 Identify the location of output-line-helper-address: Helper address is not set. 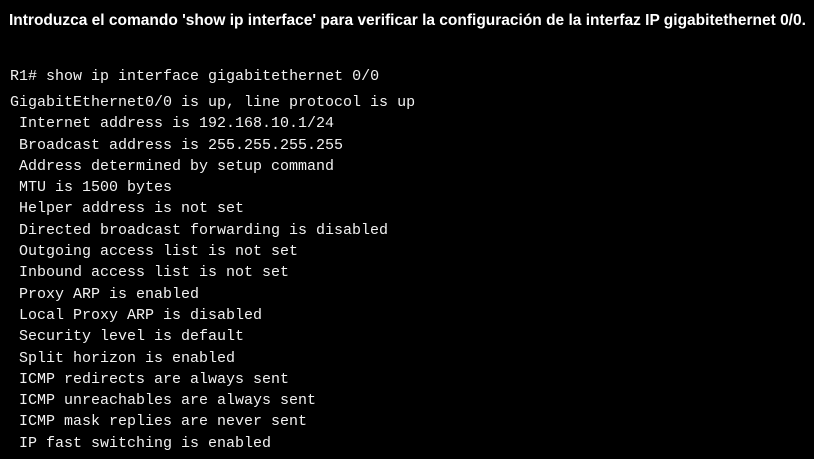
(127, 209).